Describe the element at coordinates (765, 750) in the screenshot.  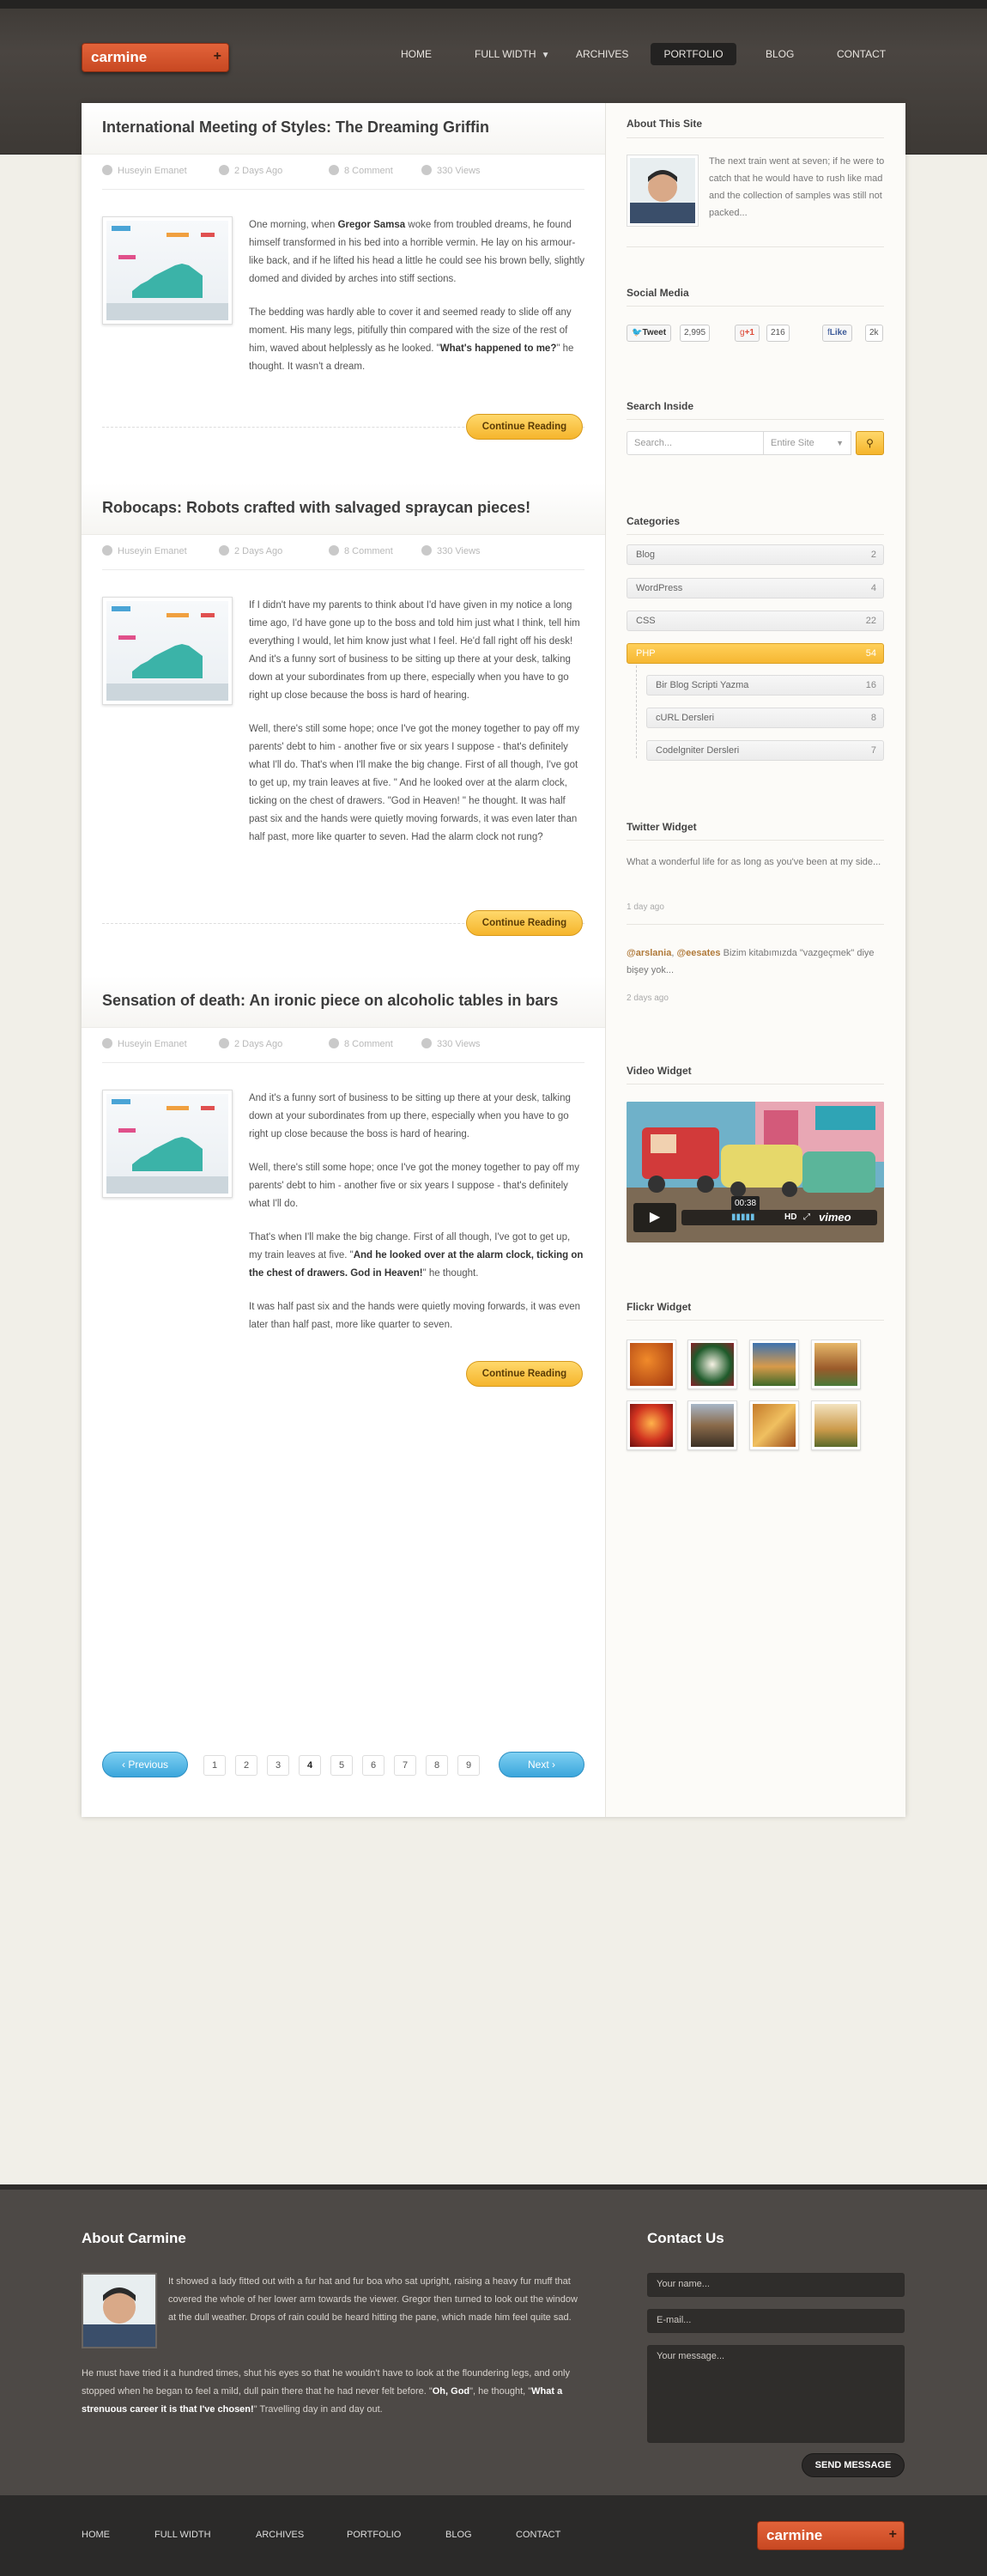
I see `subcategory-item: Codelgniter Dersleri 7` at that location.